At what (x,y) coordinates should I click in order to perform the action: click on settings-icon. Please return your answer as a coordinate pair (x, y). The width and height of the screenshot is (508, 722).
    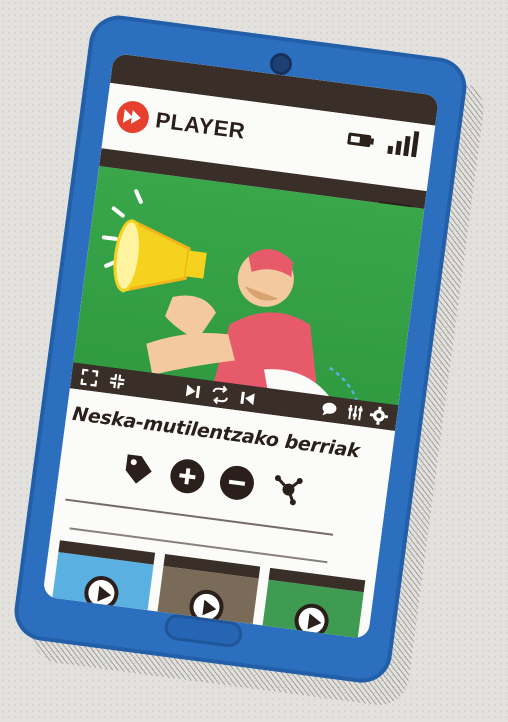
    Looking at the image, I should click on (379, 416).